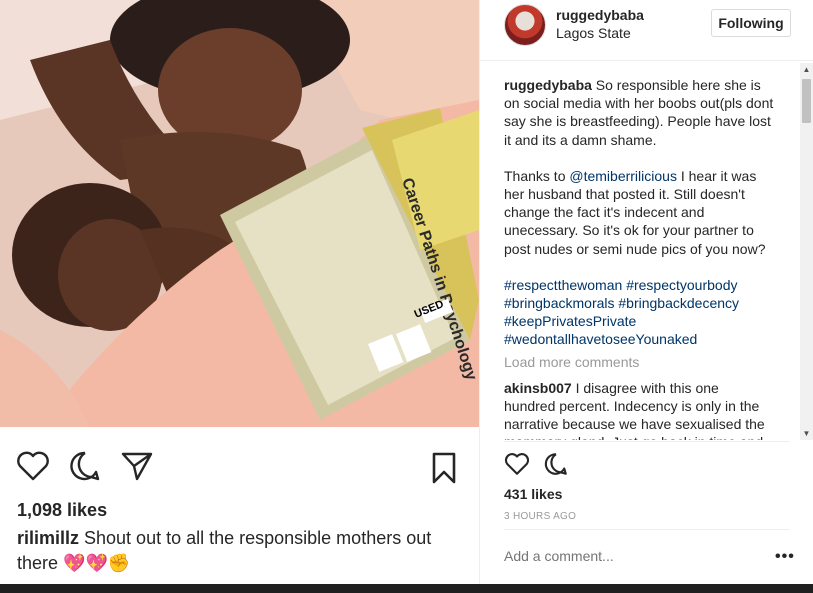  Describe the element at coordinates (623, 176) in the screenshot. I see `mention-link: @temiberrilicious` at that location.